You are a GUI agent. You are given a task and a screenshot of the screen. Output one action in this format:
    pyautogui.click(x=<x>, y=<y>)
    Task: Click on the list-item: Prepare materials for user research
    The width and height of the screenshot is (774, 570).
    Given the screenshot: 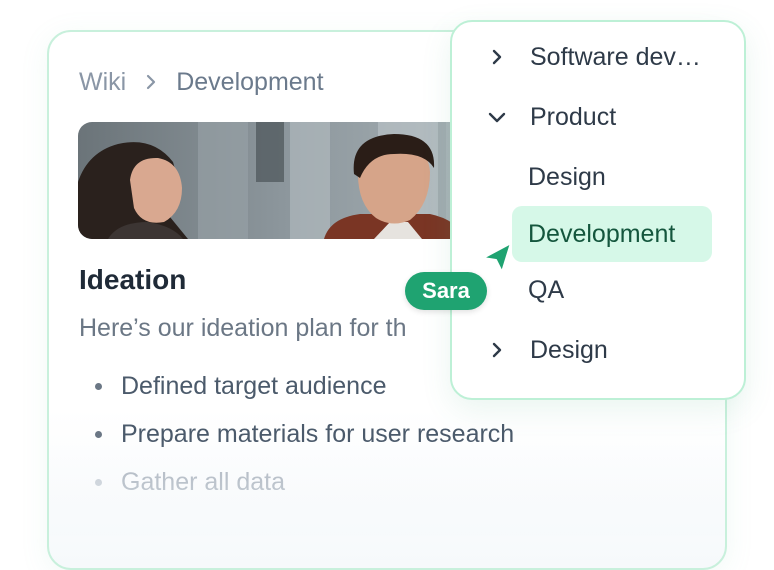 What is the action you would take?
    pyautogui.click(x=304, y=442)
    